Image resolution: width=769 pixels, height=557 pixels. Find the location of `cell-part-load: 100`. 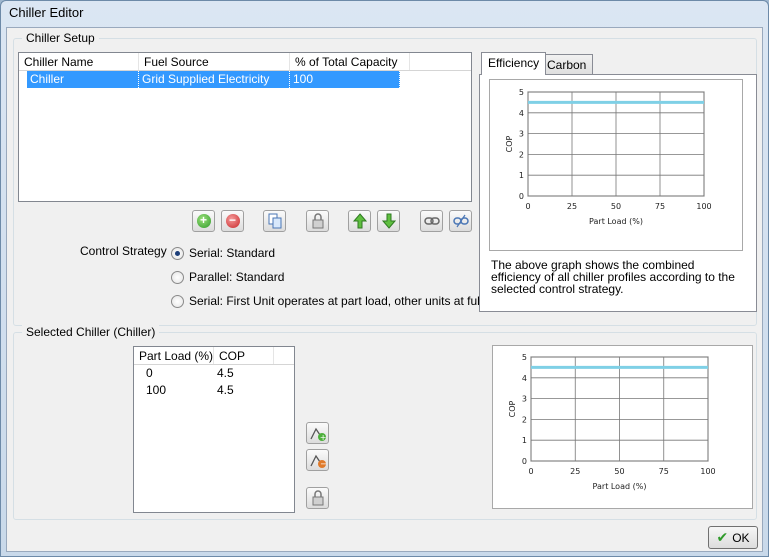

cell-part-load: 100 is located at coordinates (156, 390).